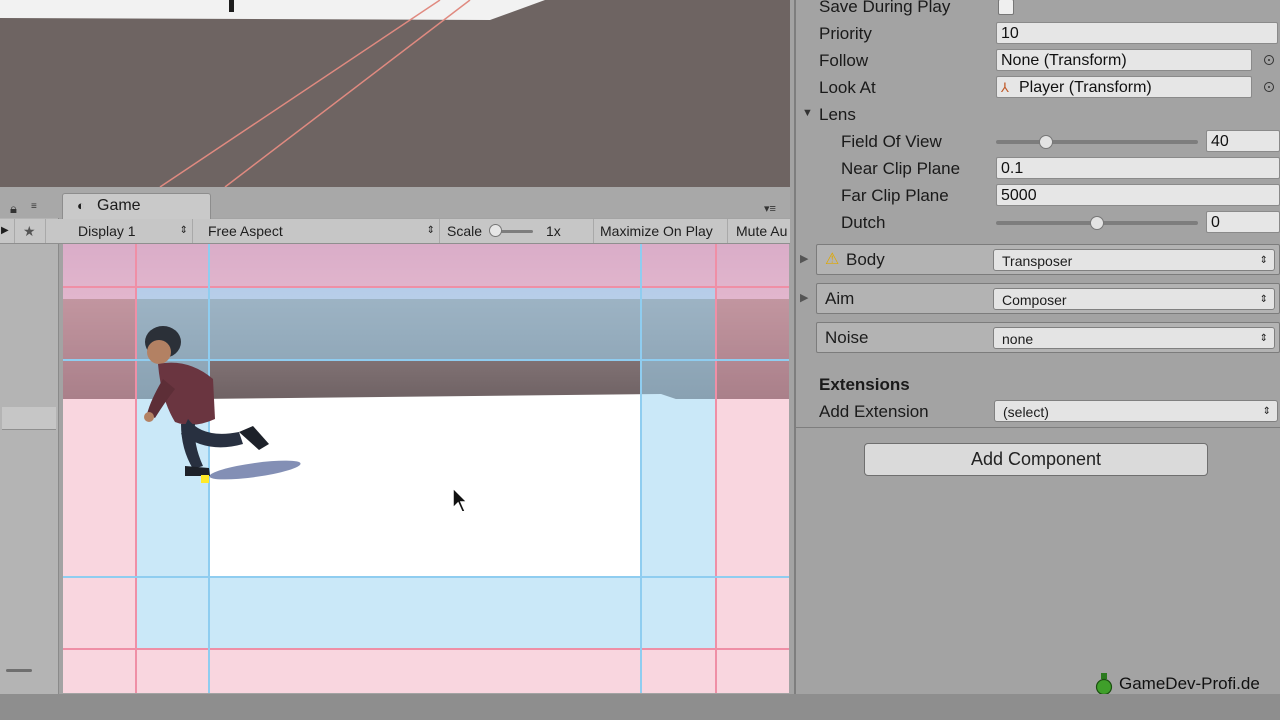 This screenshot has width=1280, height=720. I want to click on fov-field: 40, so click(1243, 141).